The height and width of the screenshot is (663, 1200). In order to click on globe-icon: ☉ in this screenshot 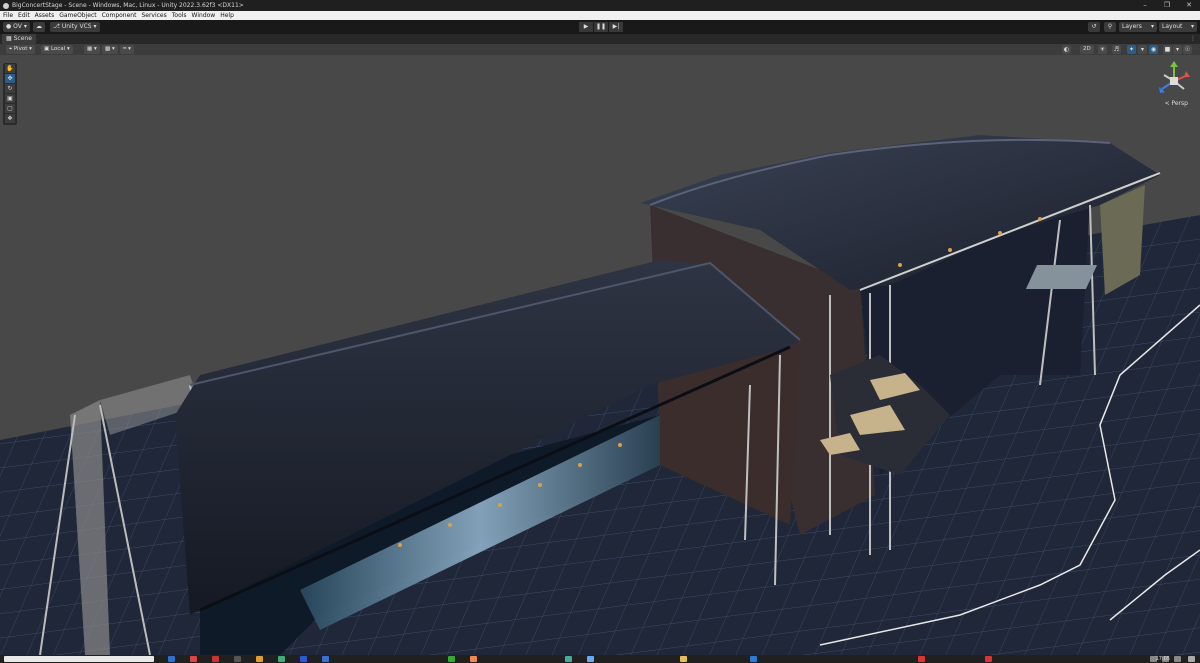, I will do `click(1187, 49)`.